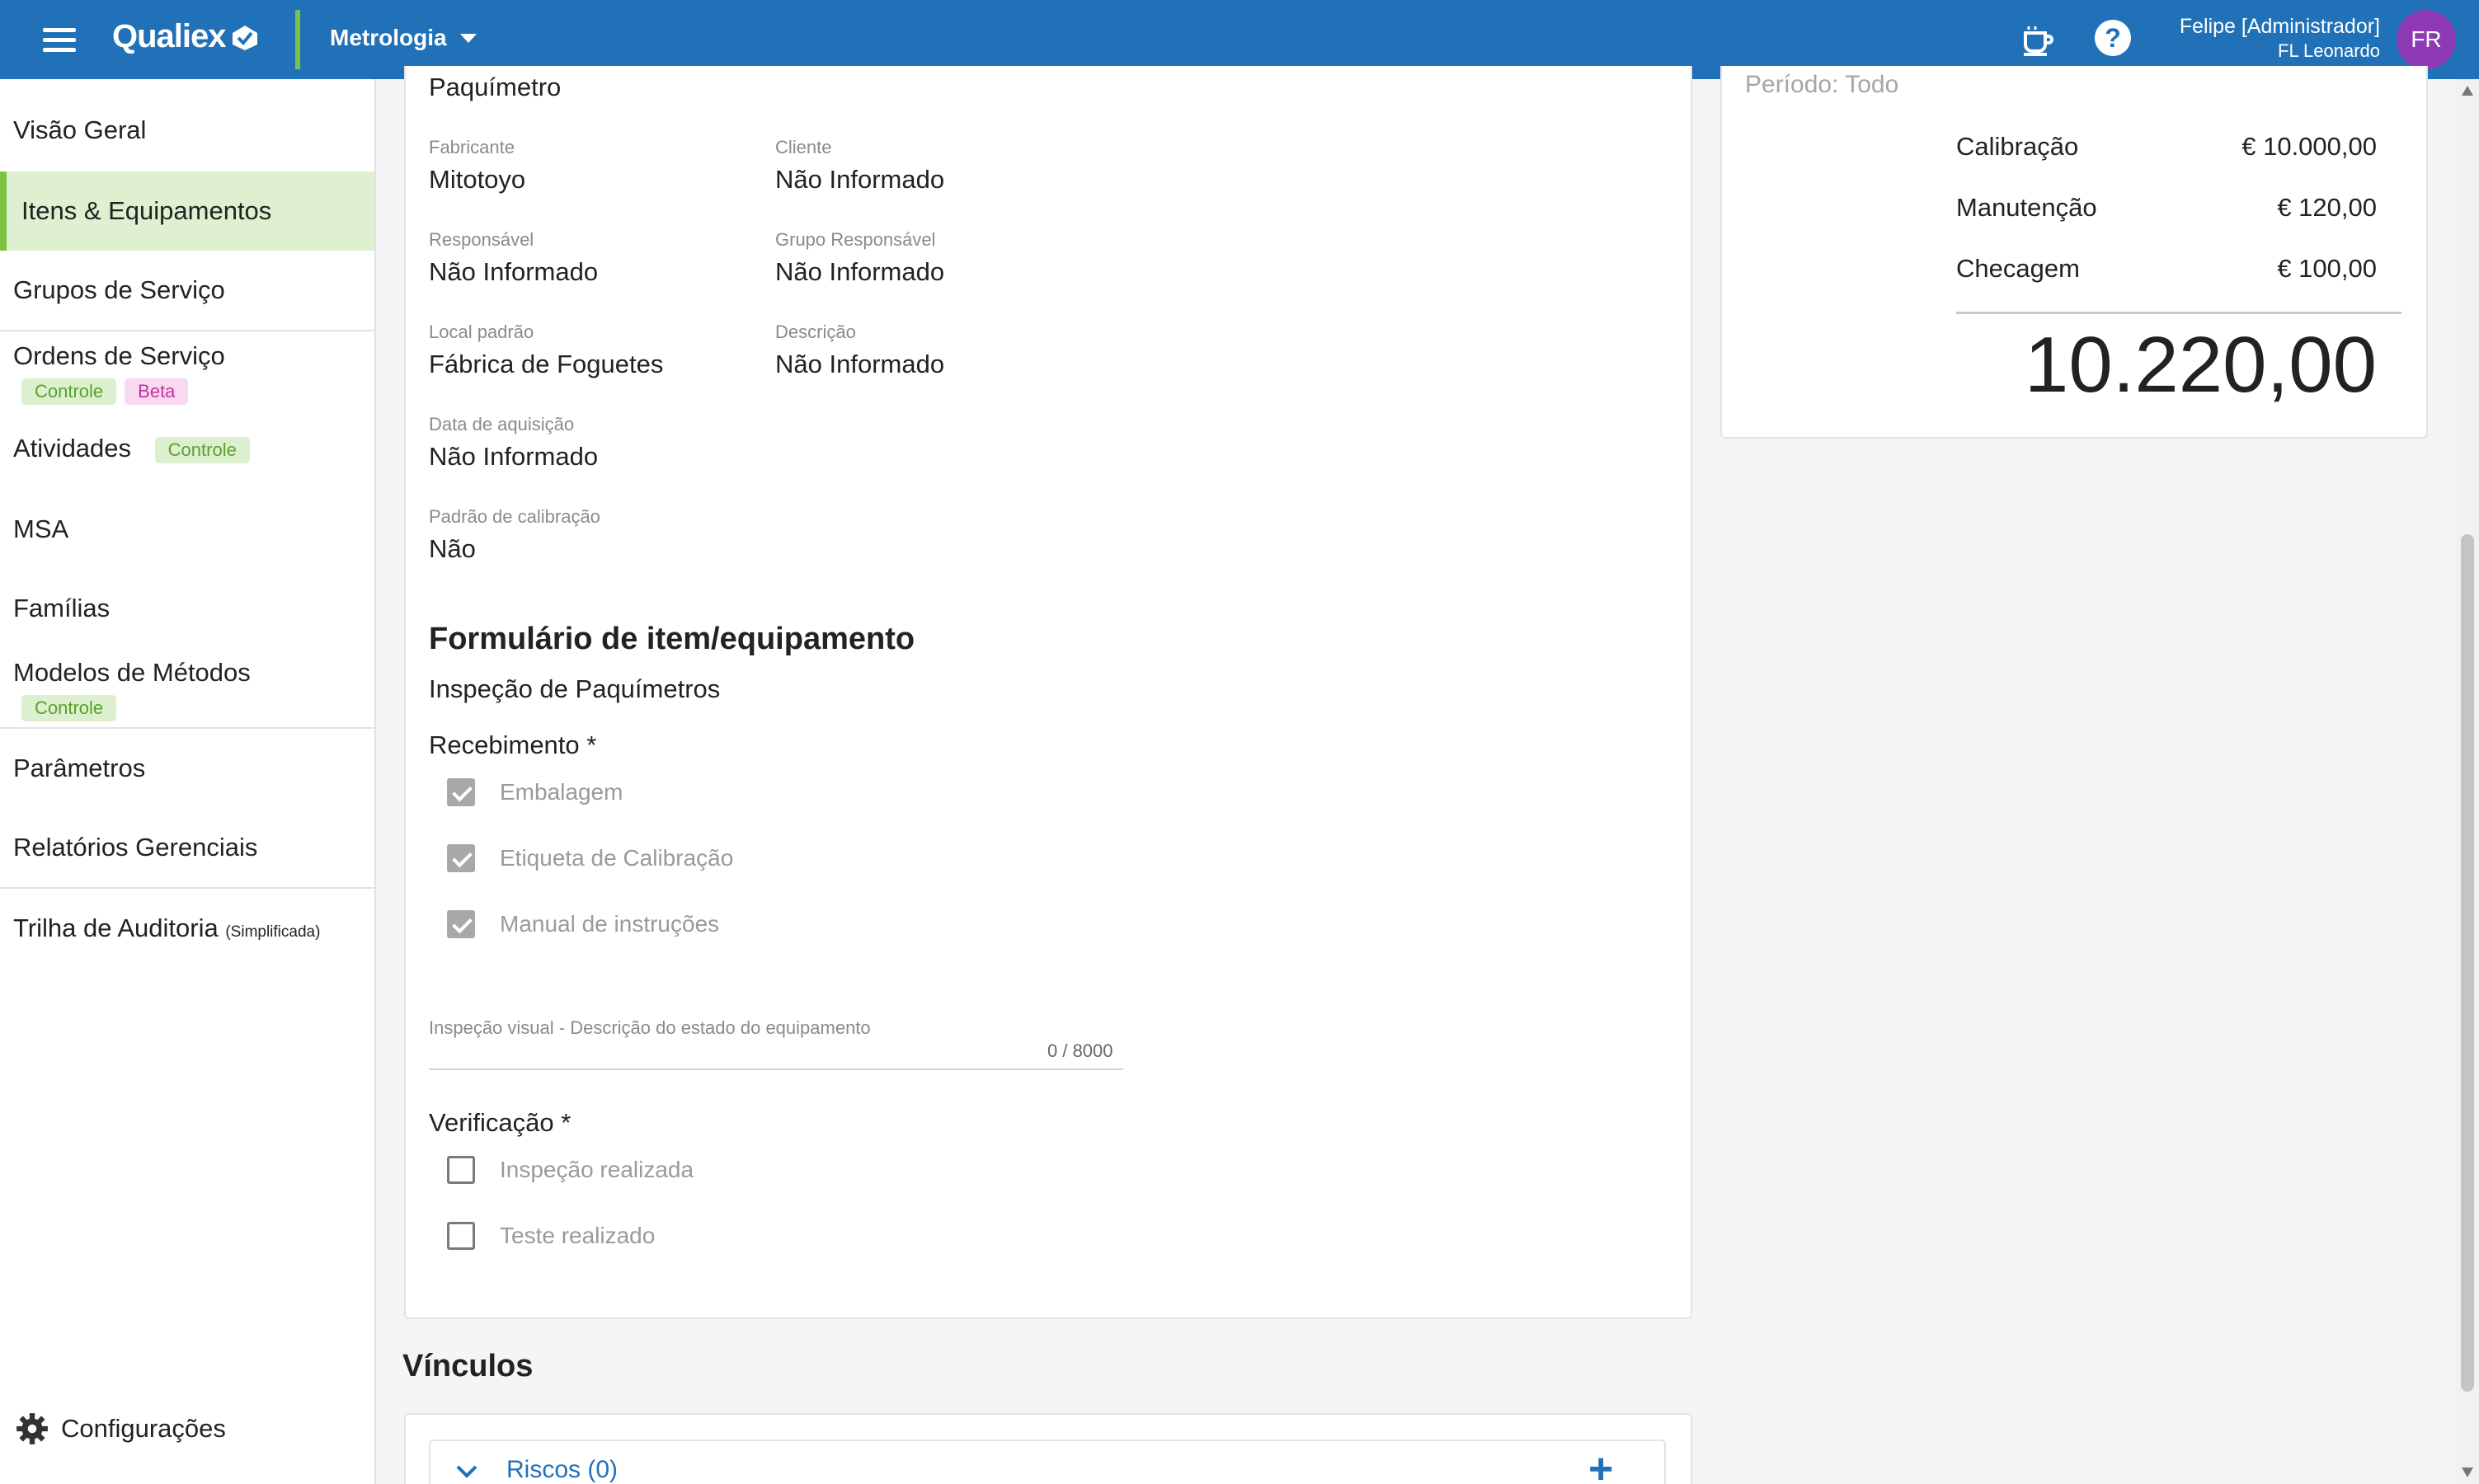 The width and height of the screenshot is (2479, 1484). What do you see at coordinates (187, 768) in the screenshot?
I see `sidebar-item-parametros: Parâmetros` at bounding box center [187, 768].